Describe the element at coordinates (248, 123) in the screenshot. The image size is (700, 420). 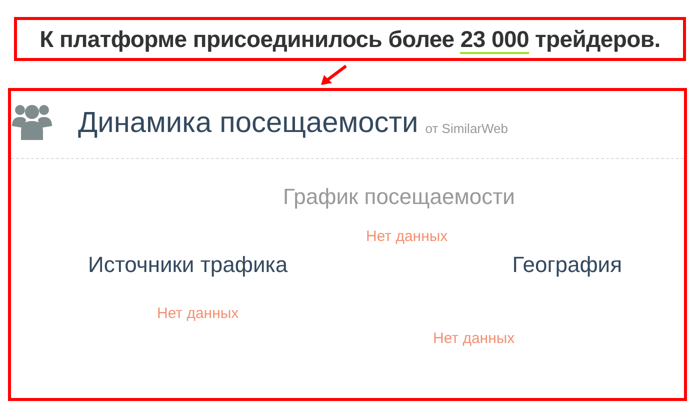
I see `panel-title: Динамика посещаемости` at that location.